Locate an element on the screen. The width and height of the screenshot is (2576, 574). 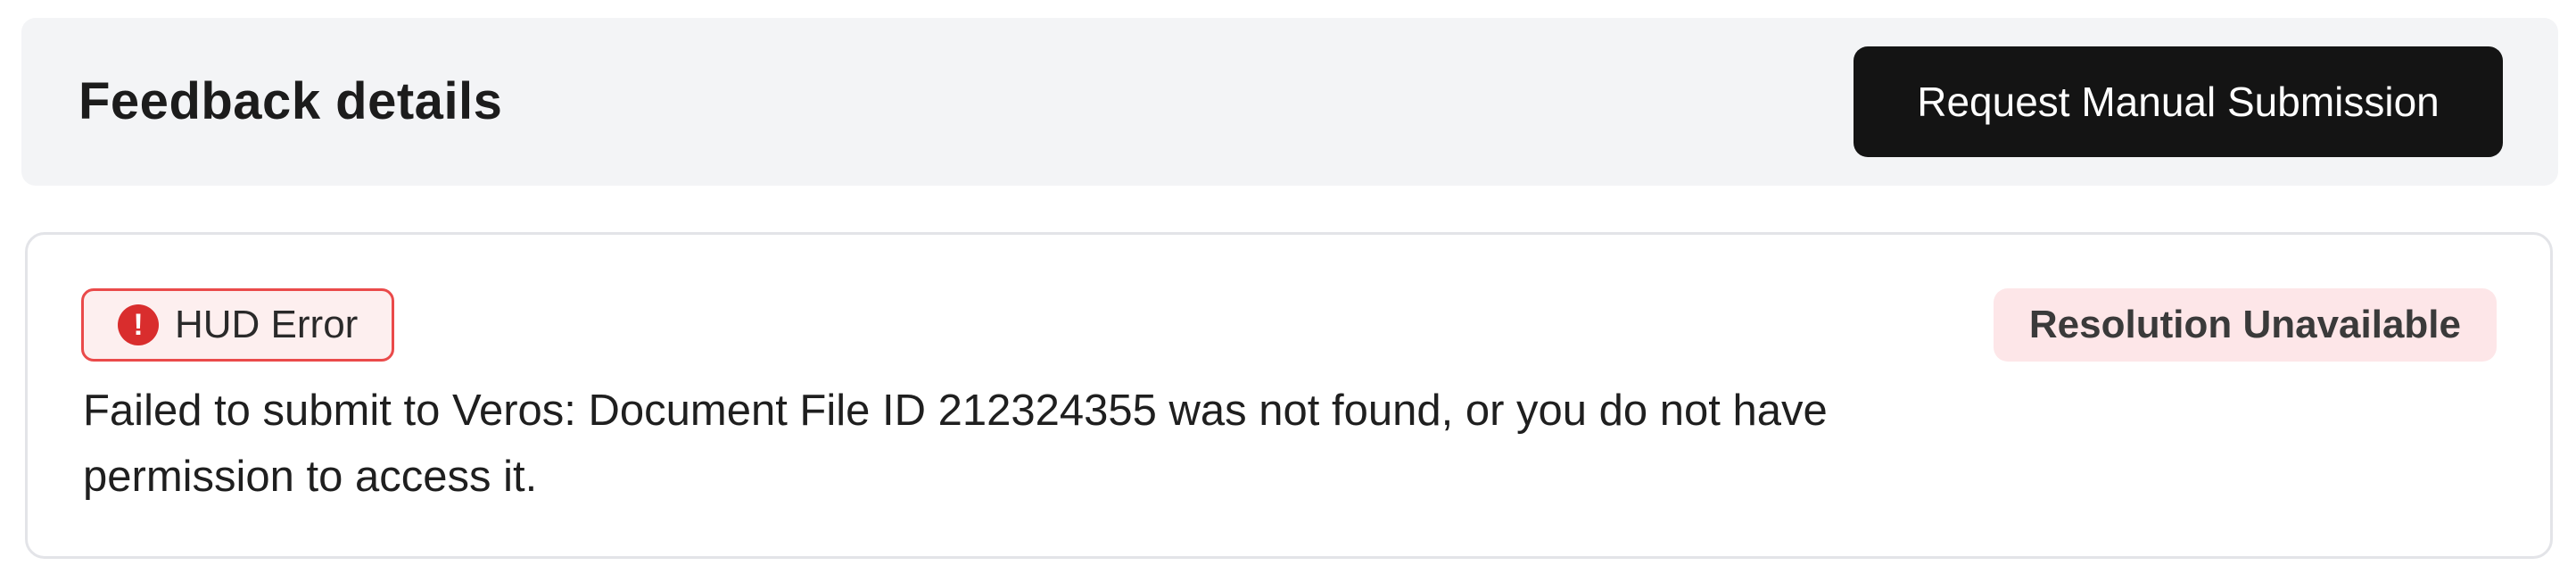
resolution-status-label: Resolution Unavailable is located at coordinates (2245, 324).